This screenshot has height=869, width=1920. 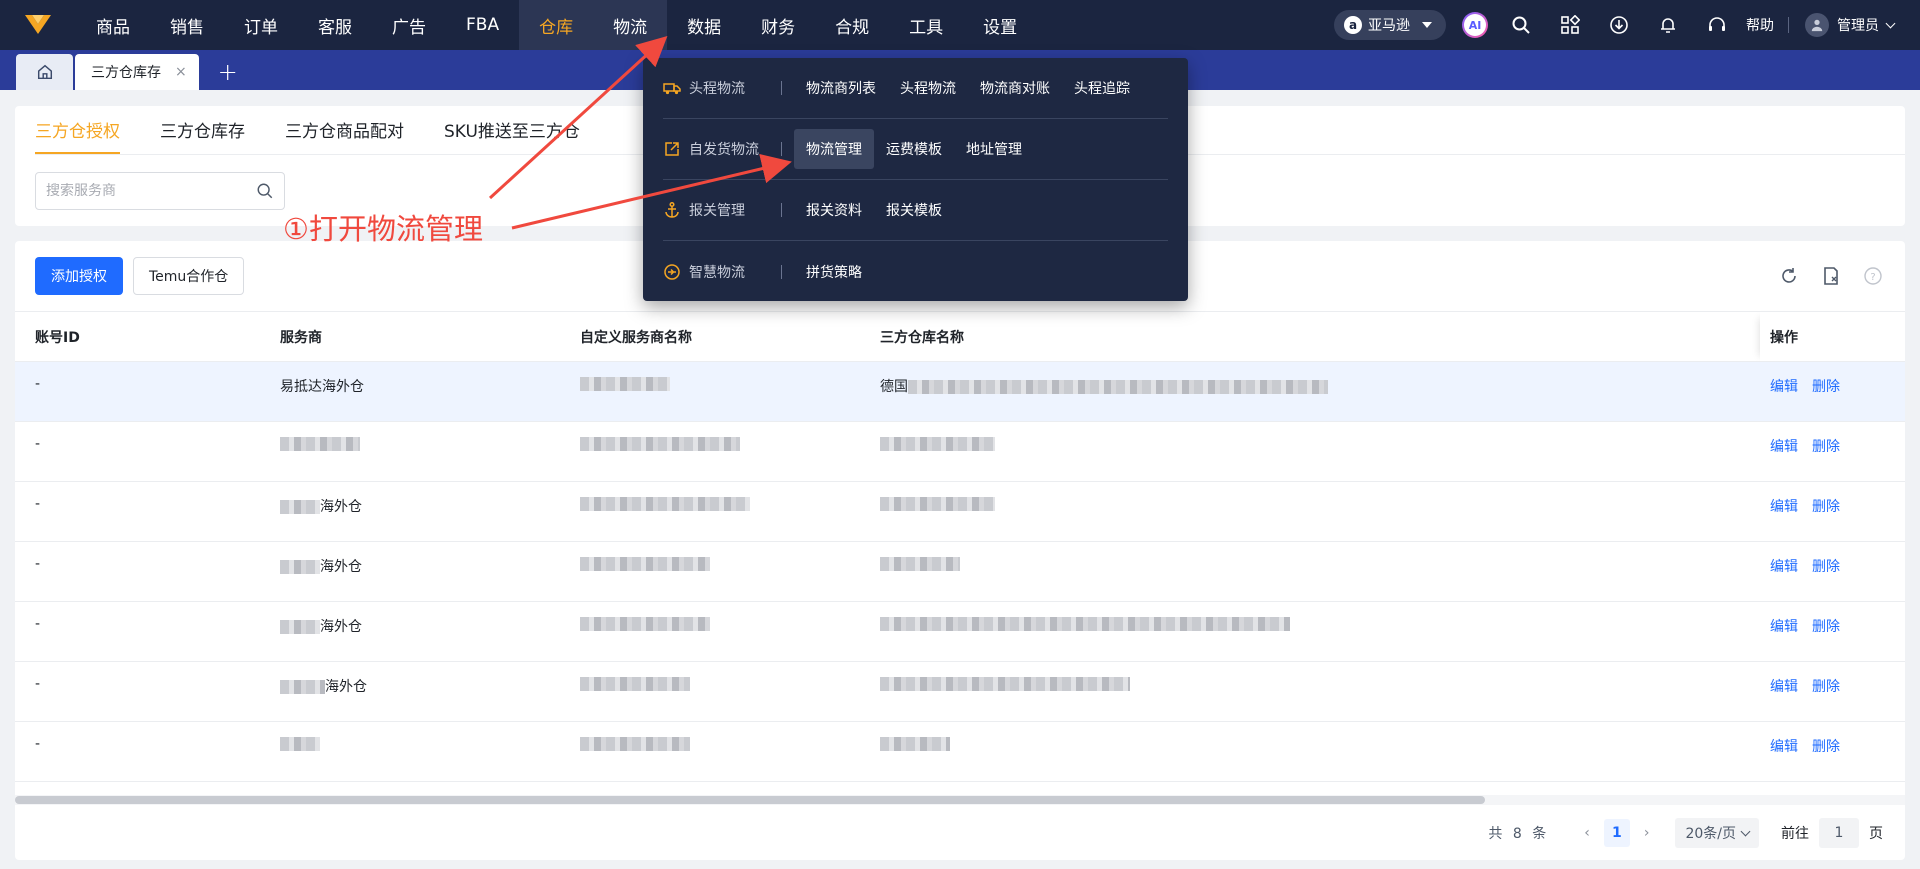 What do you see at coordinates (38, 25) in the screenshot?
I see `app-logo-icon` at bounding box center [38, 25].